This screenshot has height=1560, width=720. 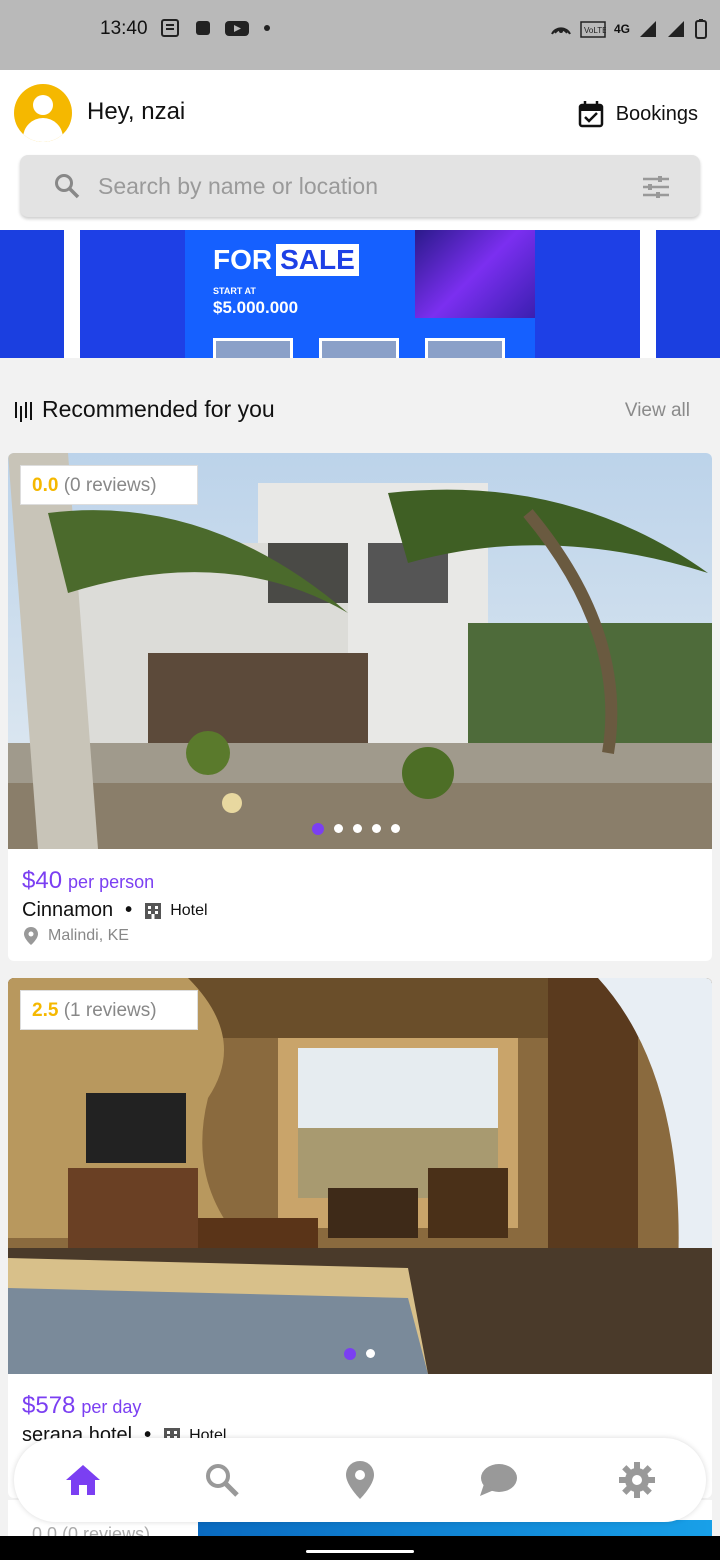 I want to click on youtube-icon, so click(x=237, y=28).